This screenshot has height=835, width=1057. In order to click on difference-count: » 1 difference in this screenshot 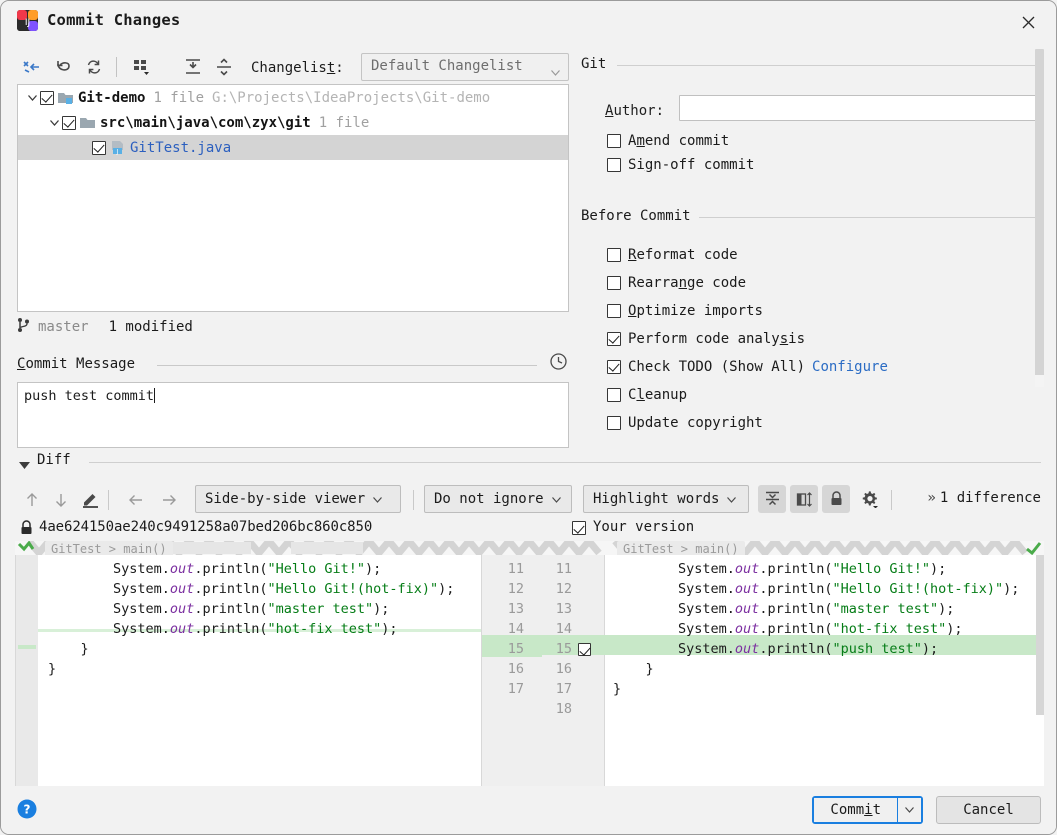, I will do `click(984, 498)`.